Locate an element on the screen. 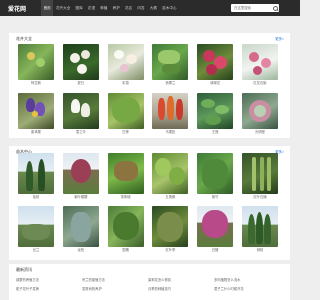  seedling-card: 白蜡 is located at coordinates (215, 230).